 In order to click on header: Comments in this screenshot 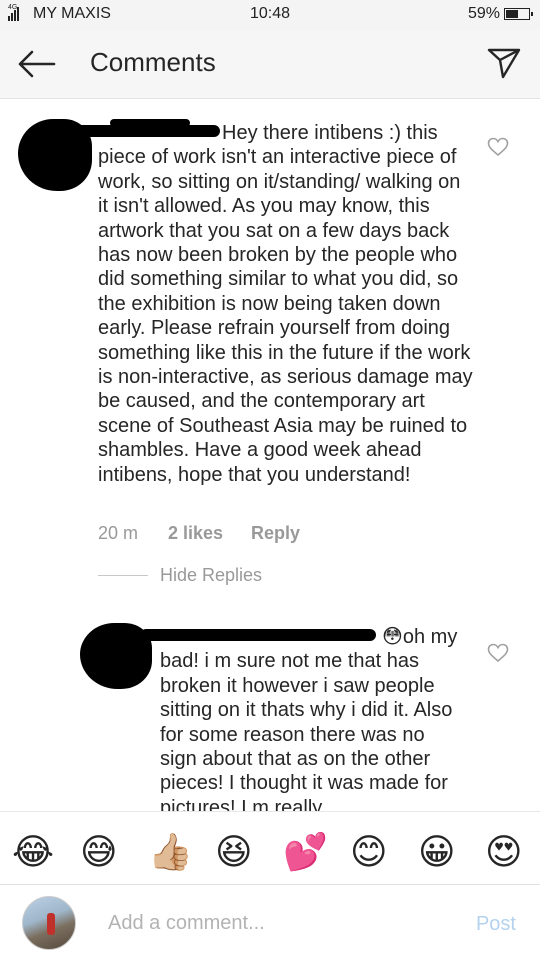, I will do `click(270, 64)`.